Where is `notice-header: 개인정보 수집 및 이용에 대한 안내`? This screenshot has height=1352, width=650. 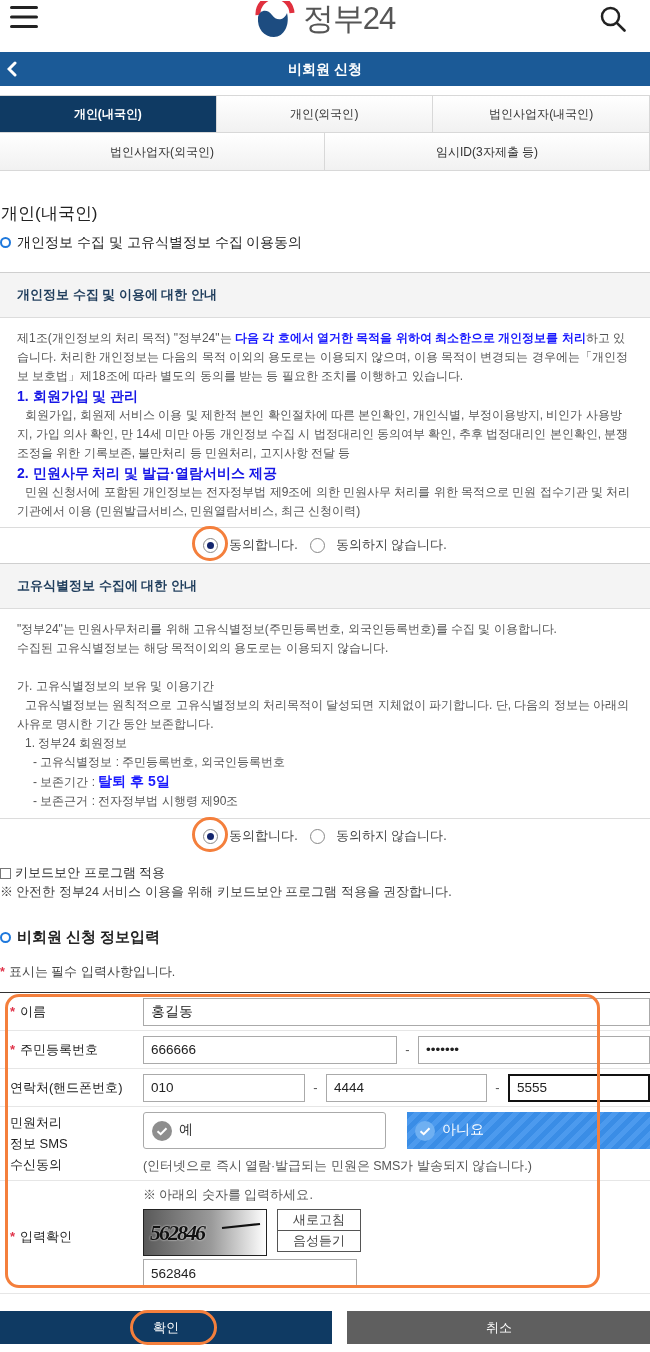
notice-header: 개인정보 수집 및 이용에 대한 안내 is located at coordinates (325, 295).